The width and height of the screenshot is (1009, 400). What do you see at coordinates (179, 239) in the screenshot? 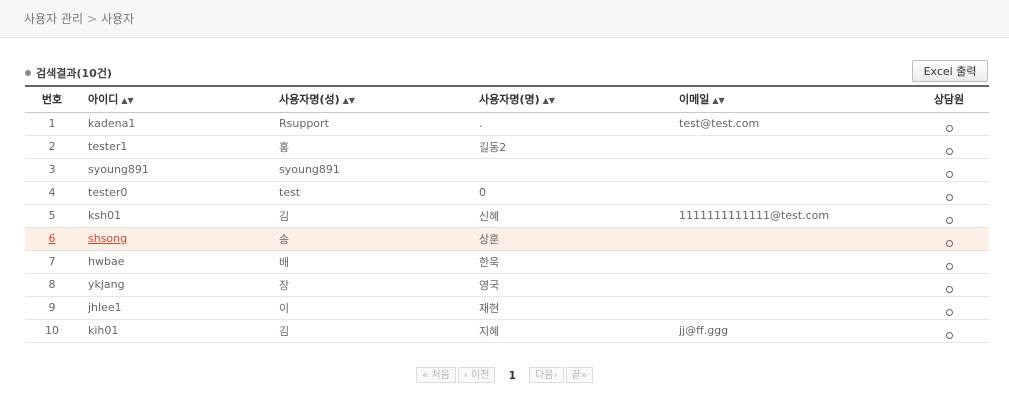
I see `cell-id: shsong` at bounding box center [179, 239].